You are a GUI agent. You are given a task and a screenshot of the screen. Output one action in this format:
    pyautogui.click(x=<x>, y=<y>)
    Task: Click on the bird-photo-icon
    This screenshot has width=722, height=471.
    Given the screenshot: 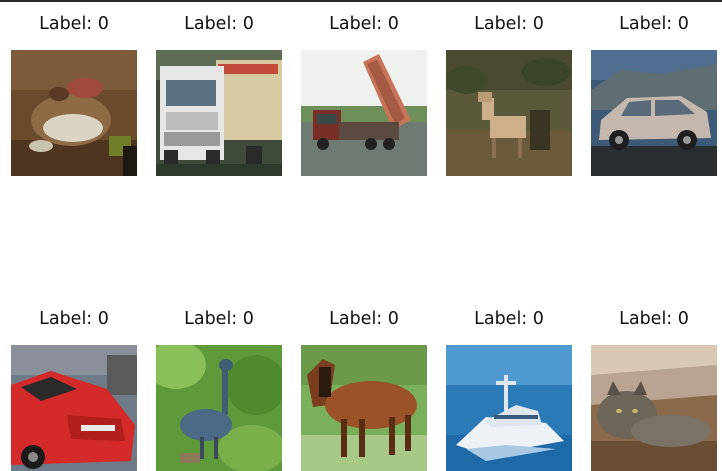 What is the action you would take?
    pyautogui.click(x=219, y=408)
    